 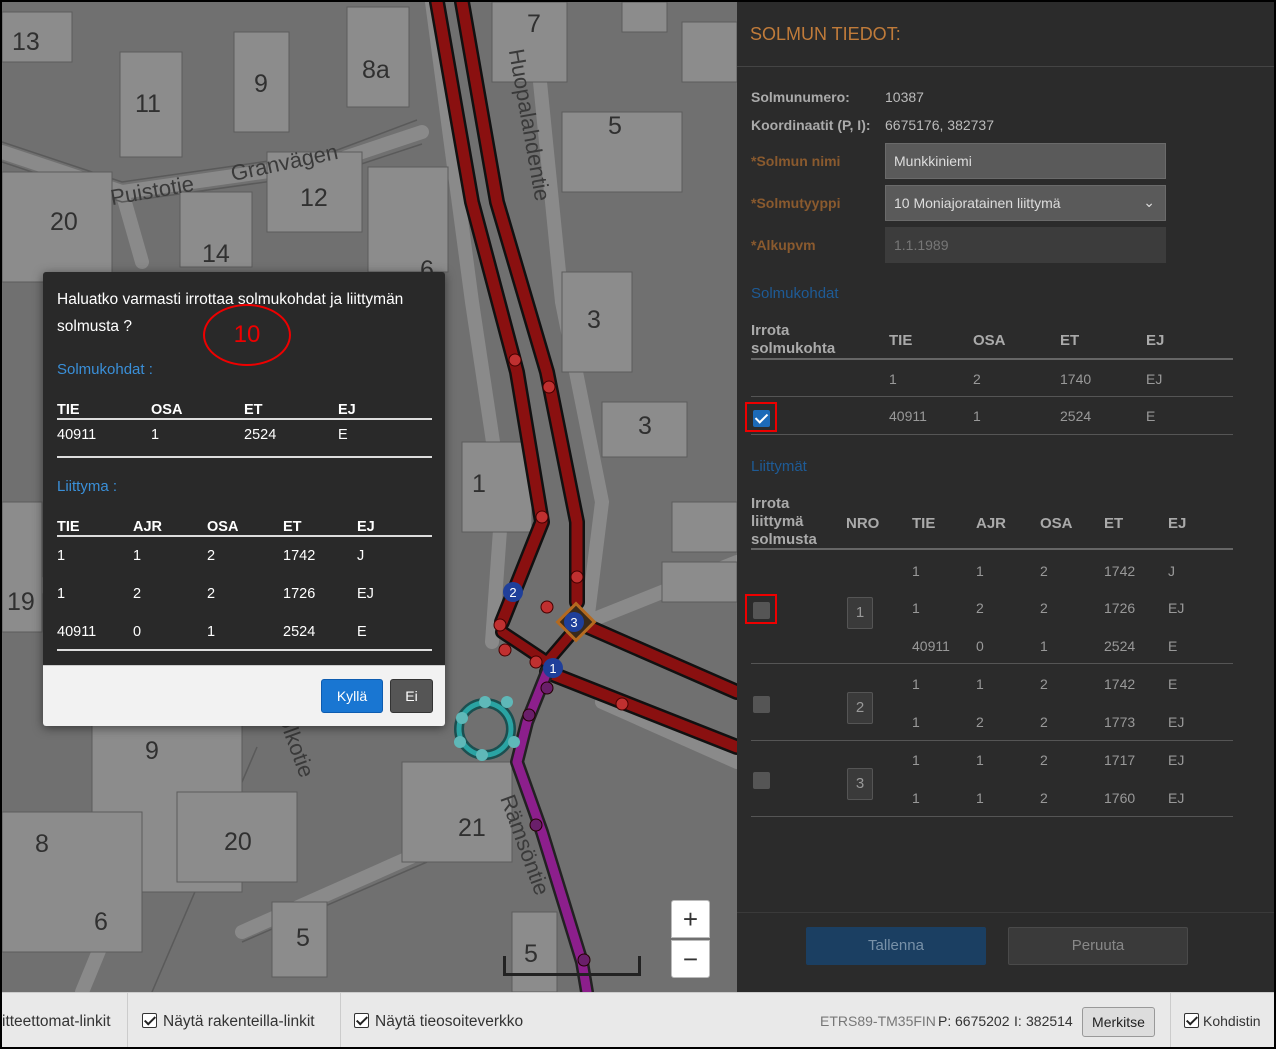 What do you see at coordinates (137, 632) in the screenshot?
I see `table-cell: 0` at bounding box center [137, 632].